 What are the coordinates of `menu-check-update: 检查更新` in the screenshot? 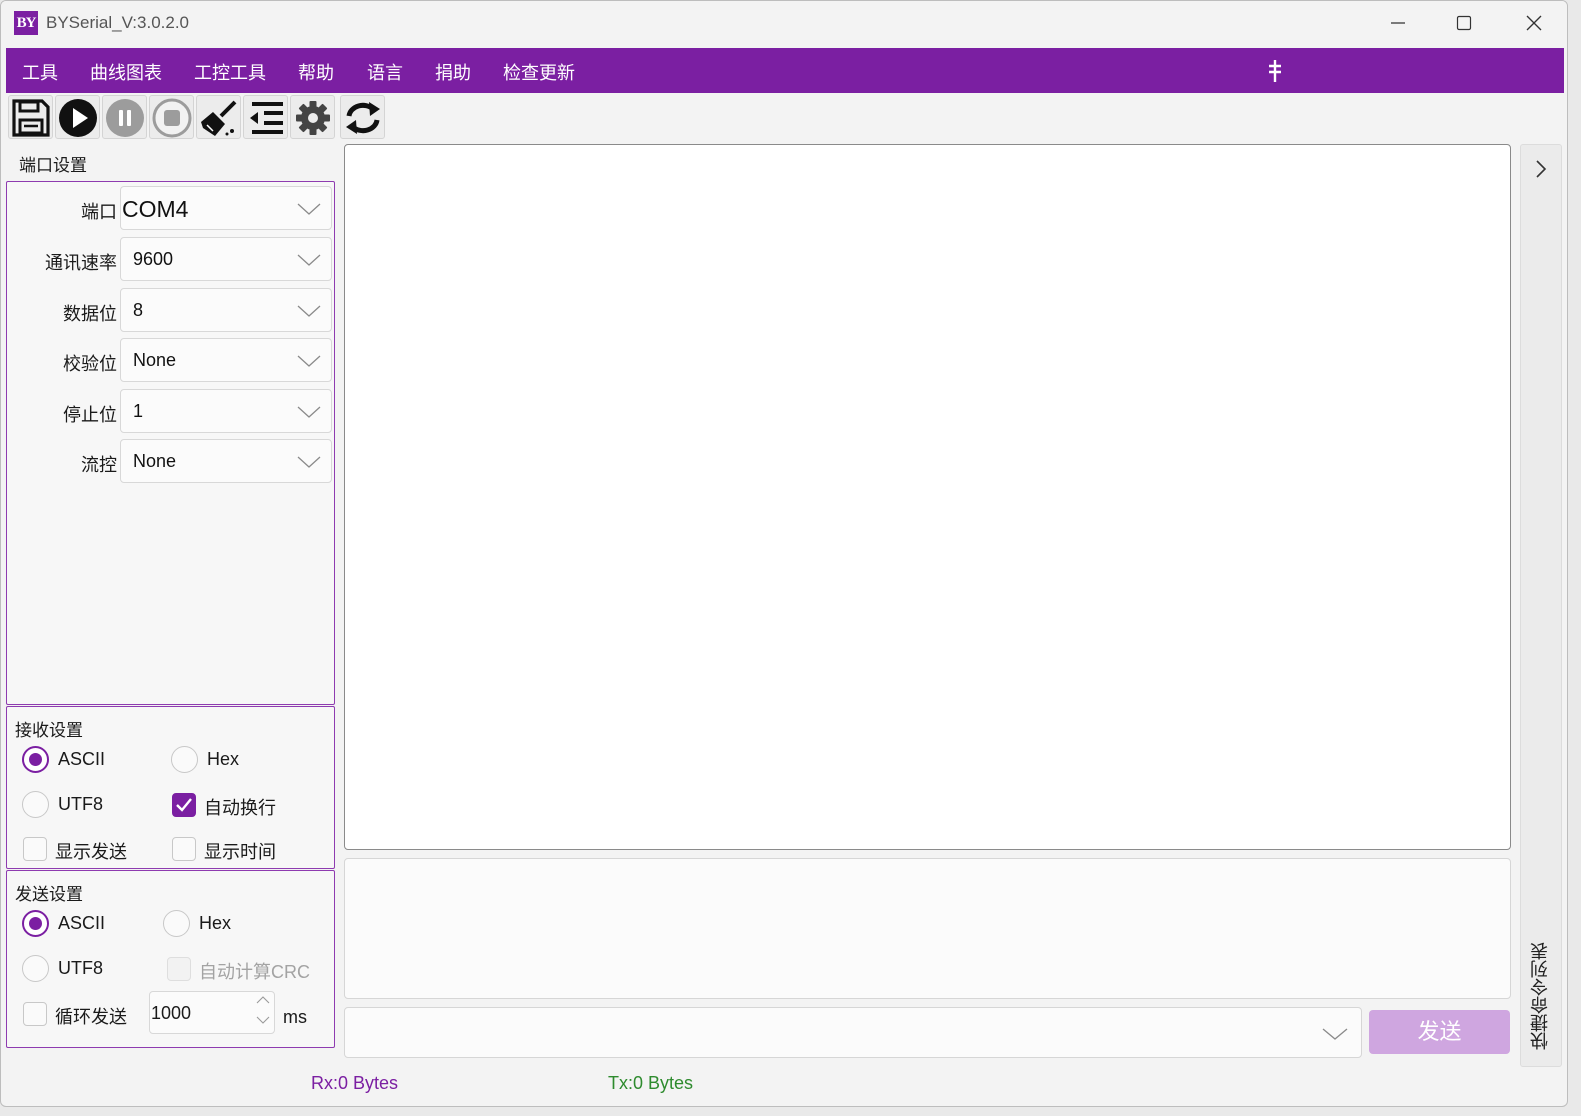 It's located at (539, 72).